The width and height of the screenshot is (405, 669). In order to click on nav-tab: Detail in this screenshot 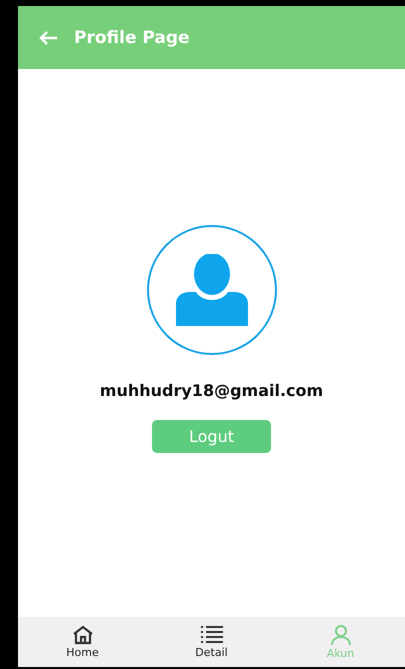, I will do `click(211, 642)`.